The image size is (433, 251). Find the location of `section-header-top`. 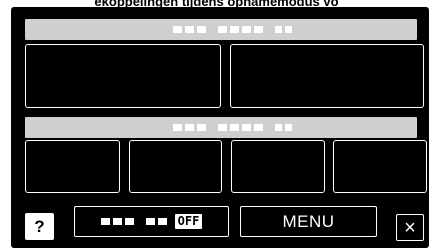

section-header-top is located at coordinates (221, 29).